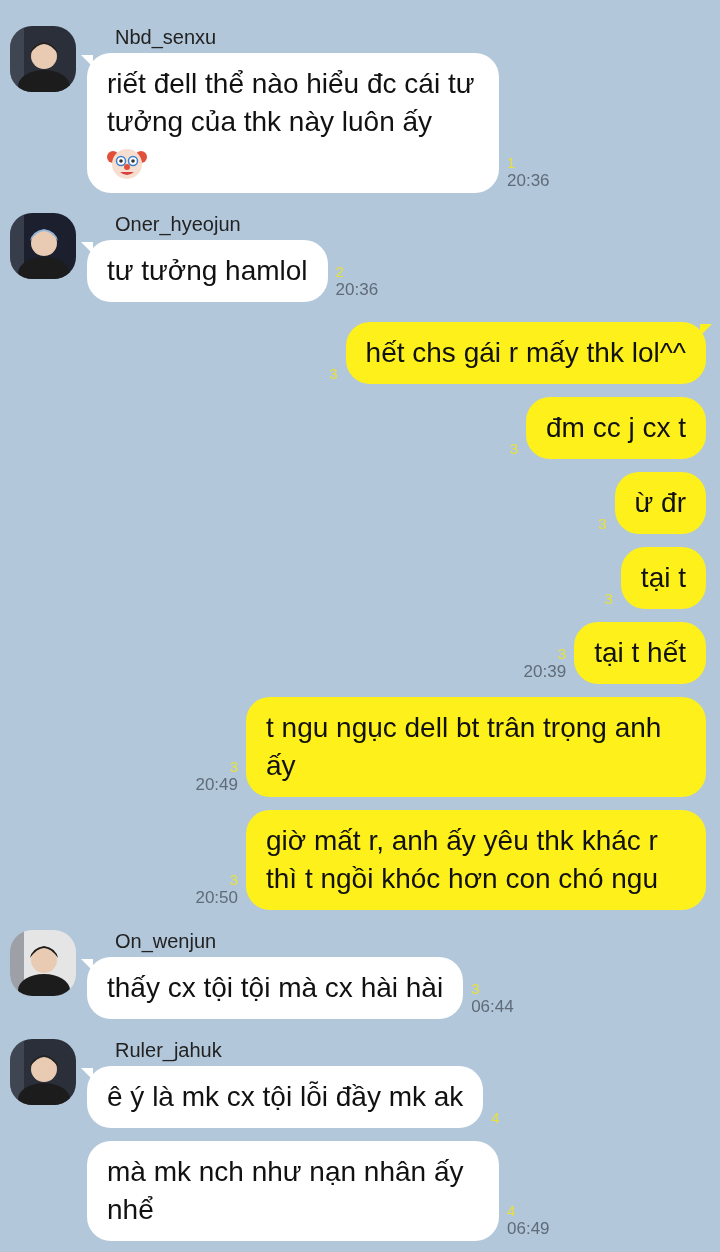  Describe the element at coordinates (476, 747) in the screenshot. I see `message-bubble: t ngu ngục dell bt trân trọng anh ấy` at that location.